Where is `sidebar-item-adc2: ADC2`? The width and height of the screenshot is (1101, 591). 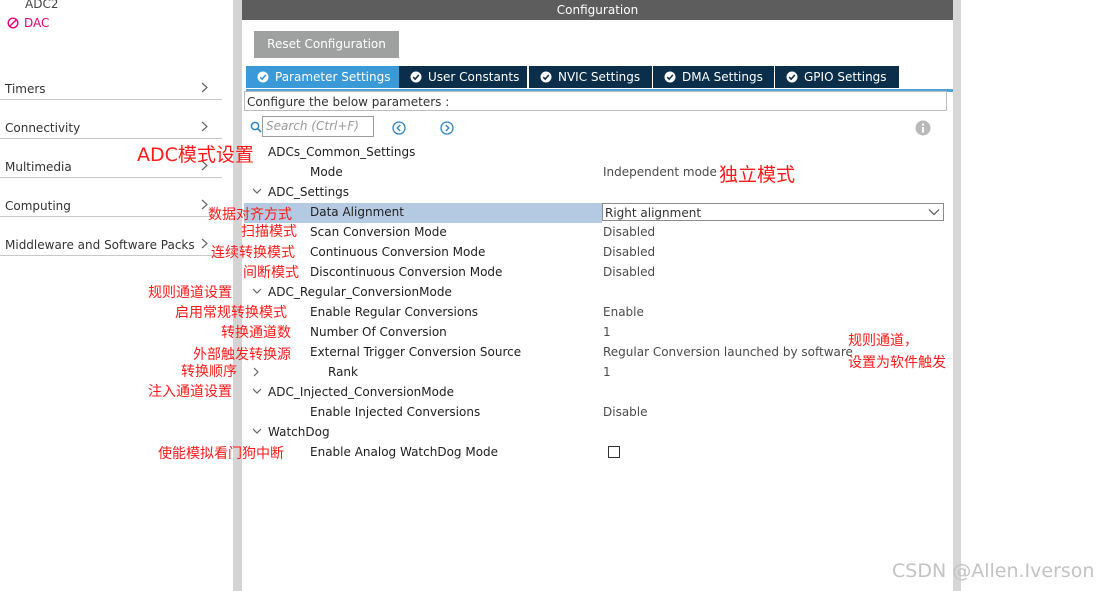 sidebar-item-adc2: ADC2 is located at coordinates (41, 5).